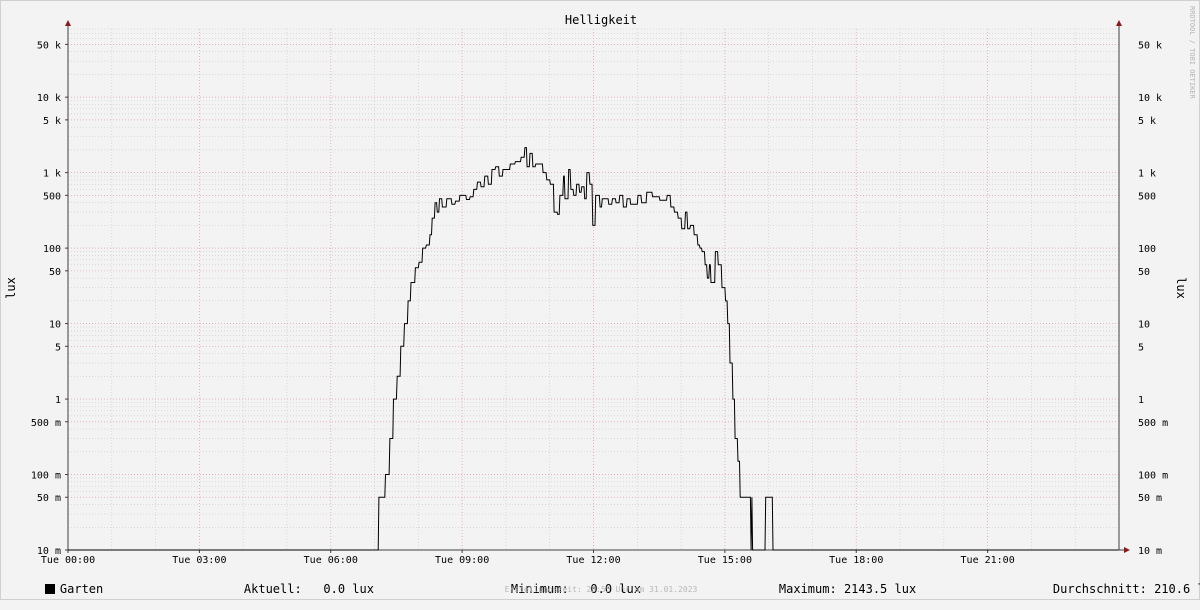 Image resolution: width=1200 pixels, height=610 pixels. What do you see at coordinates (52, 121) in the screenshot?
I see `y-tick-label-left: 5 k` at bounding box center [52, 121].